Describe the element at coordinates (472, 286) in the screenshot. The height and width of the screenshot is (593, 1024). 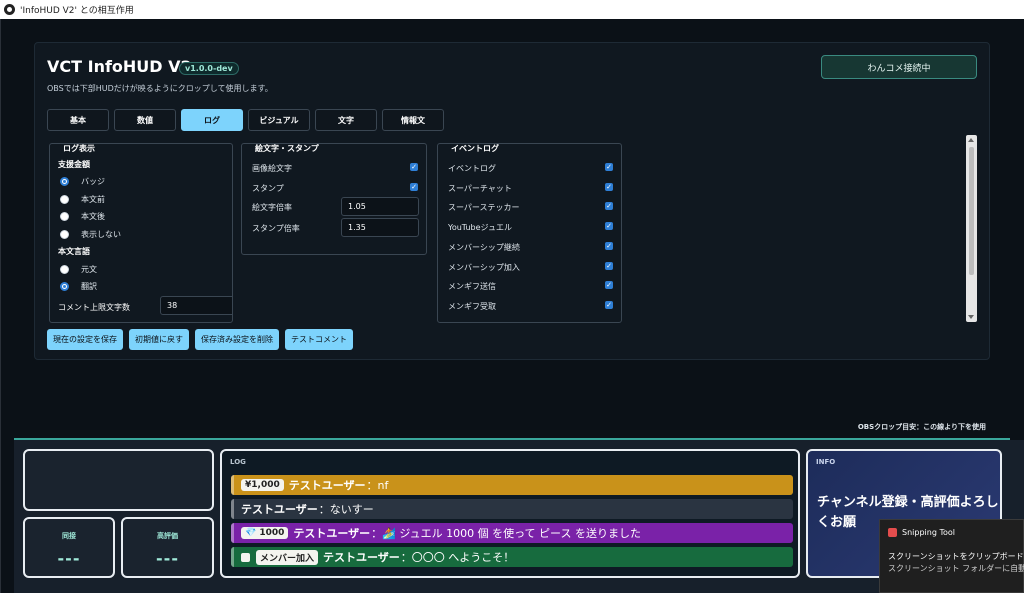
I see `event-item-label: メンギフ送信` at that location.